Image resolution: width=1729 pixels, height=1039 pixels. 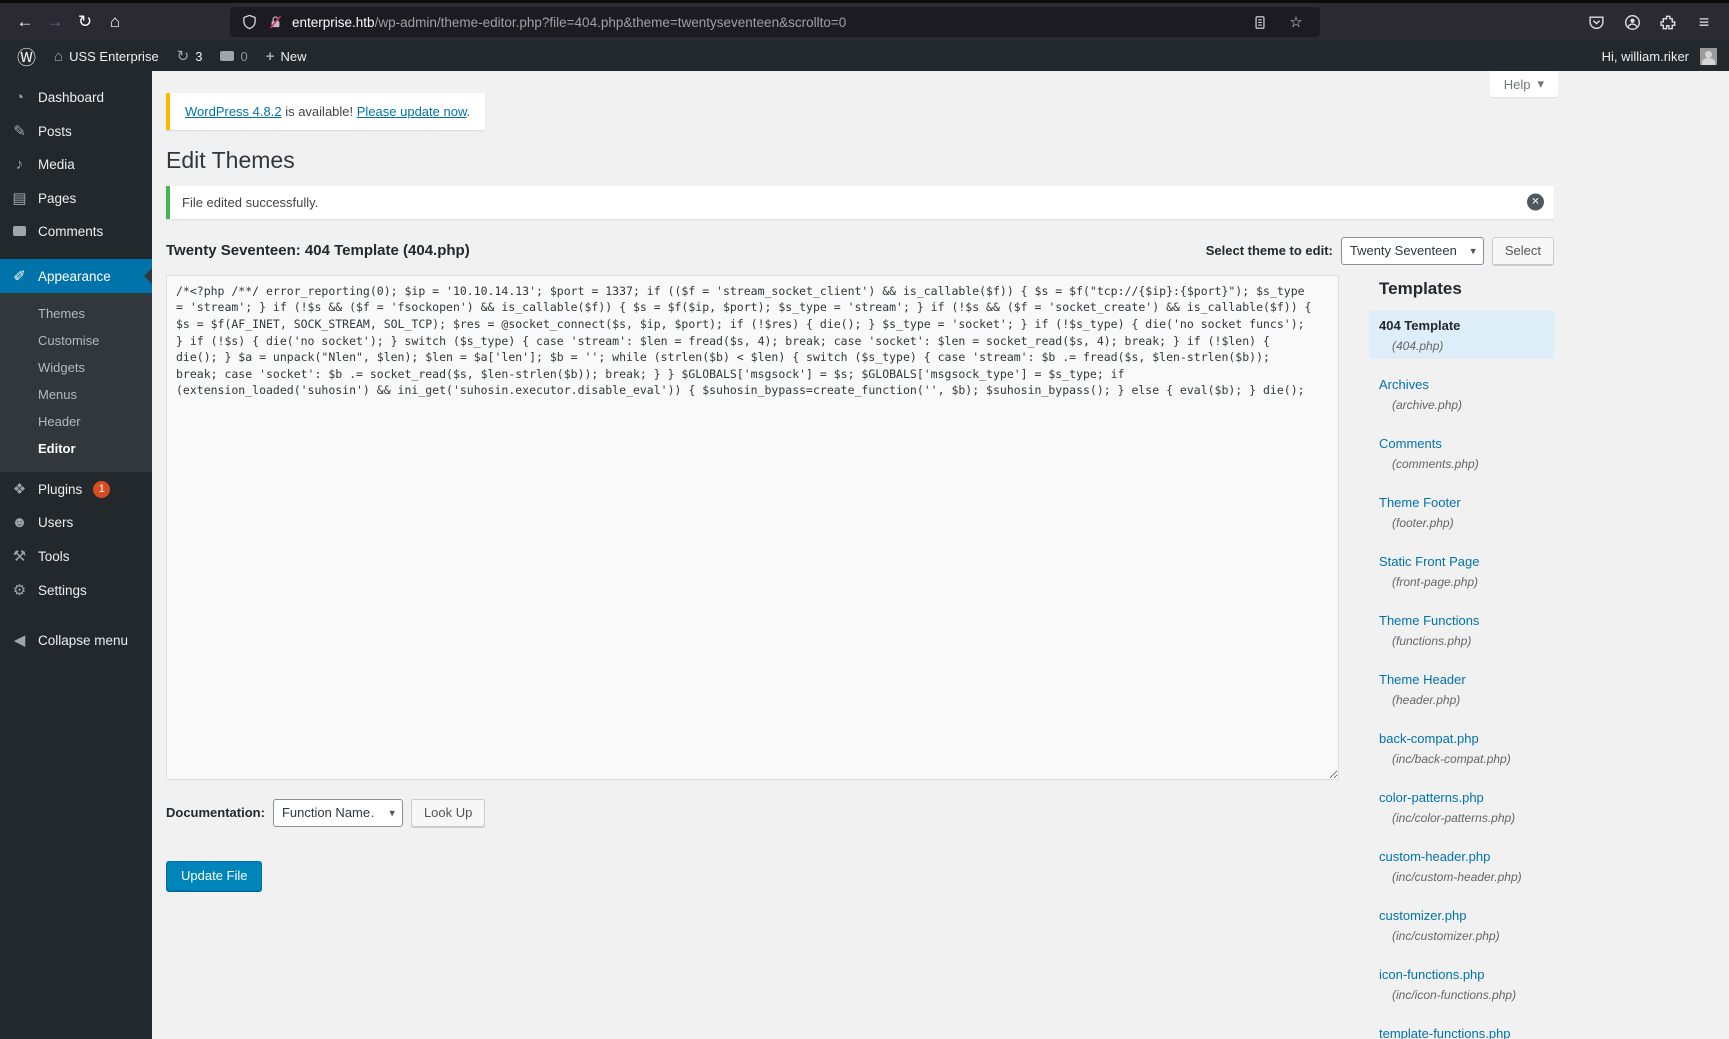 I want to click on template-link: Theme Functions, so click(x=1429, y=620).